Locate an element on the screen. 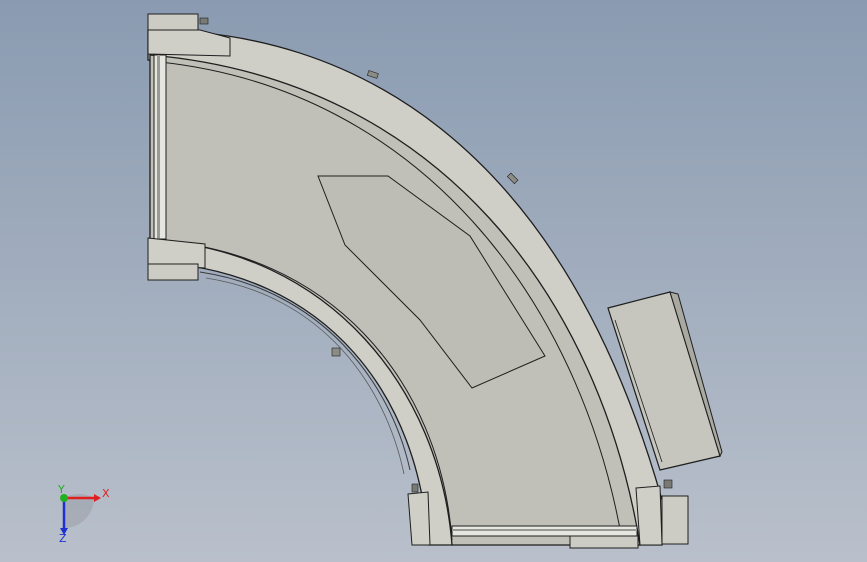 Image resolution: width=867 pixels, height=562 pixels. bottom-screw-inner is located at coordinates (415, 488).